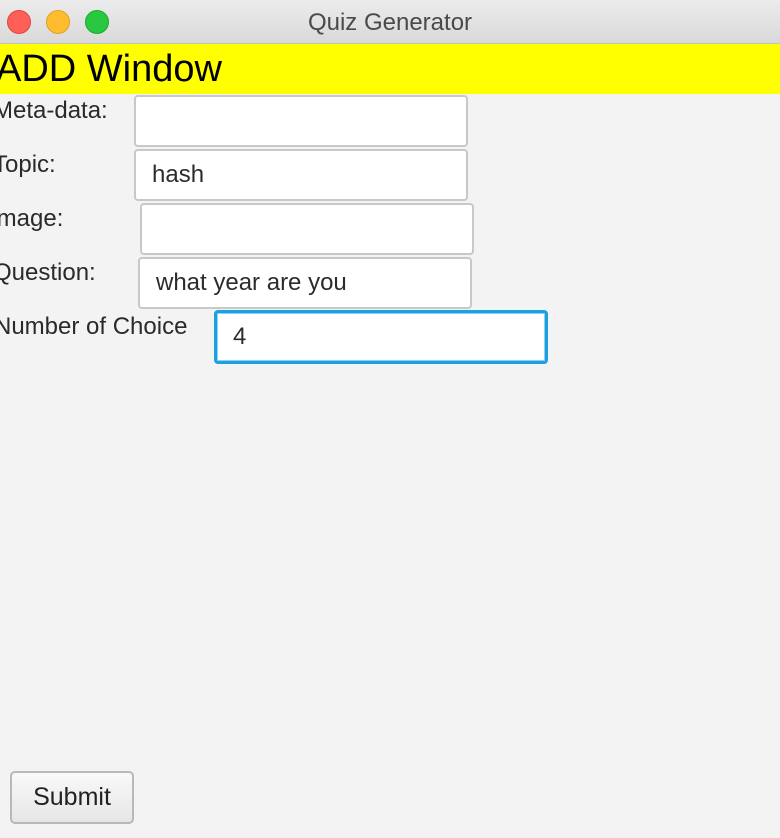  I want to click on question-label: Question:, so click(48, 272).